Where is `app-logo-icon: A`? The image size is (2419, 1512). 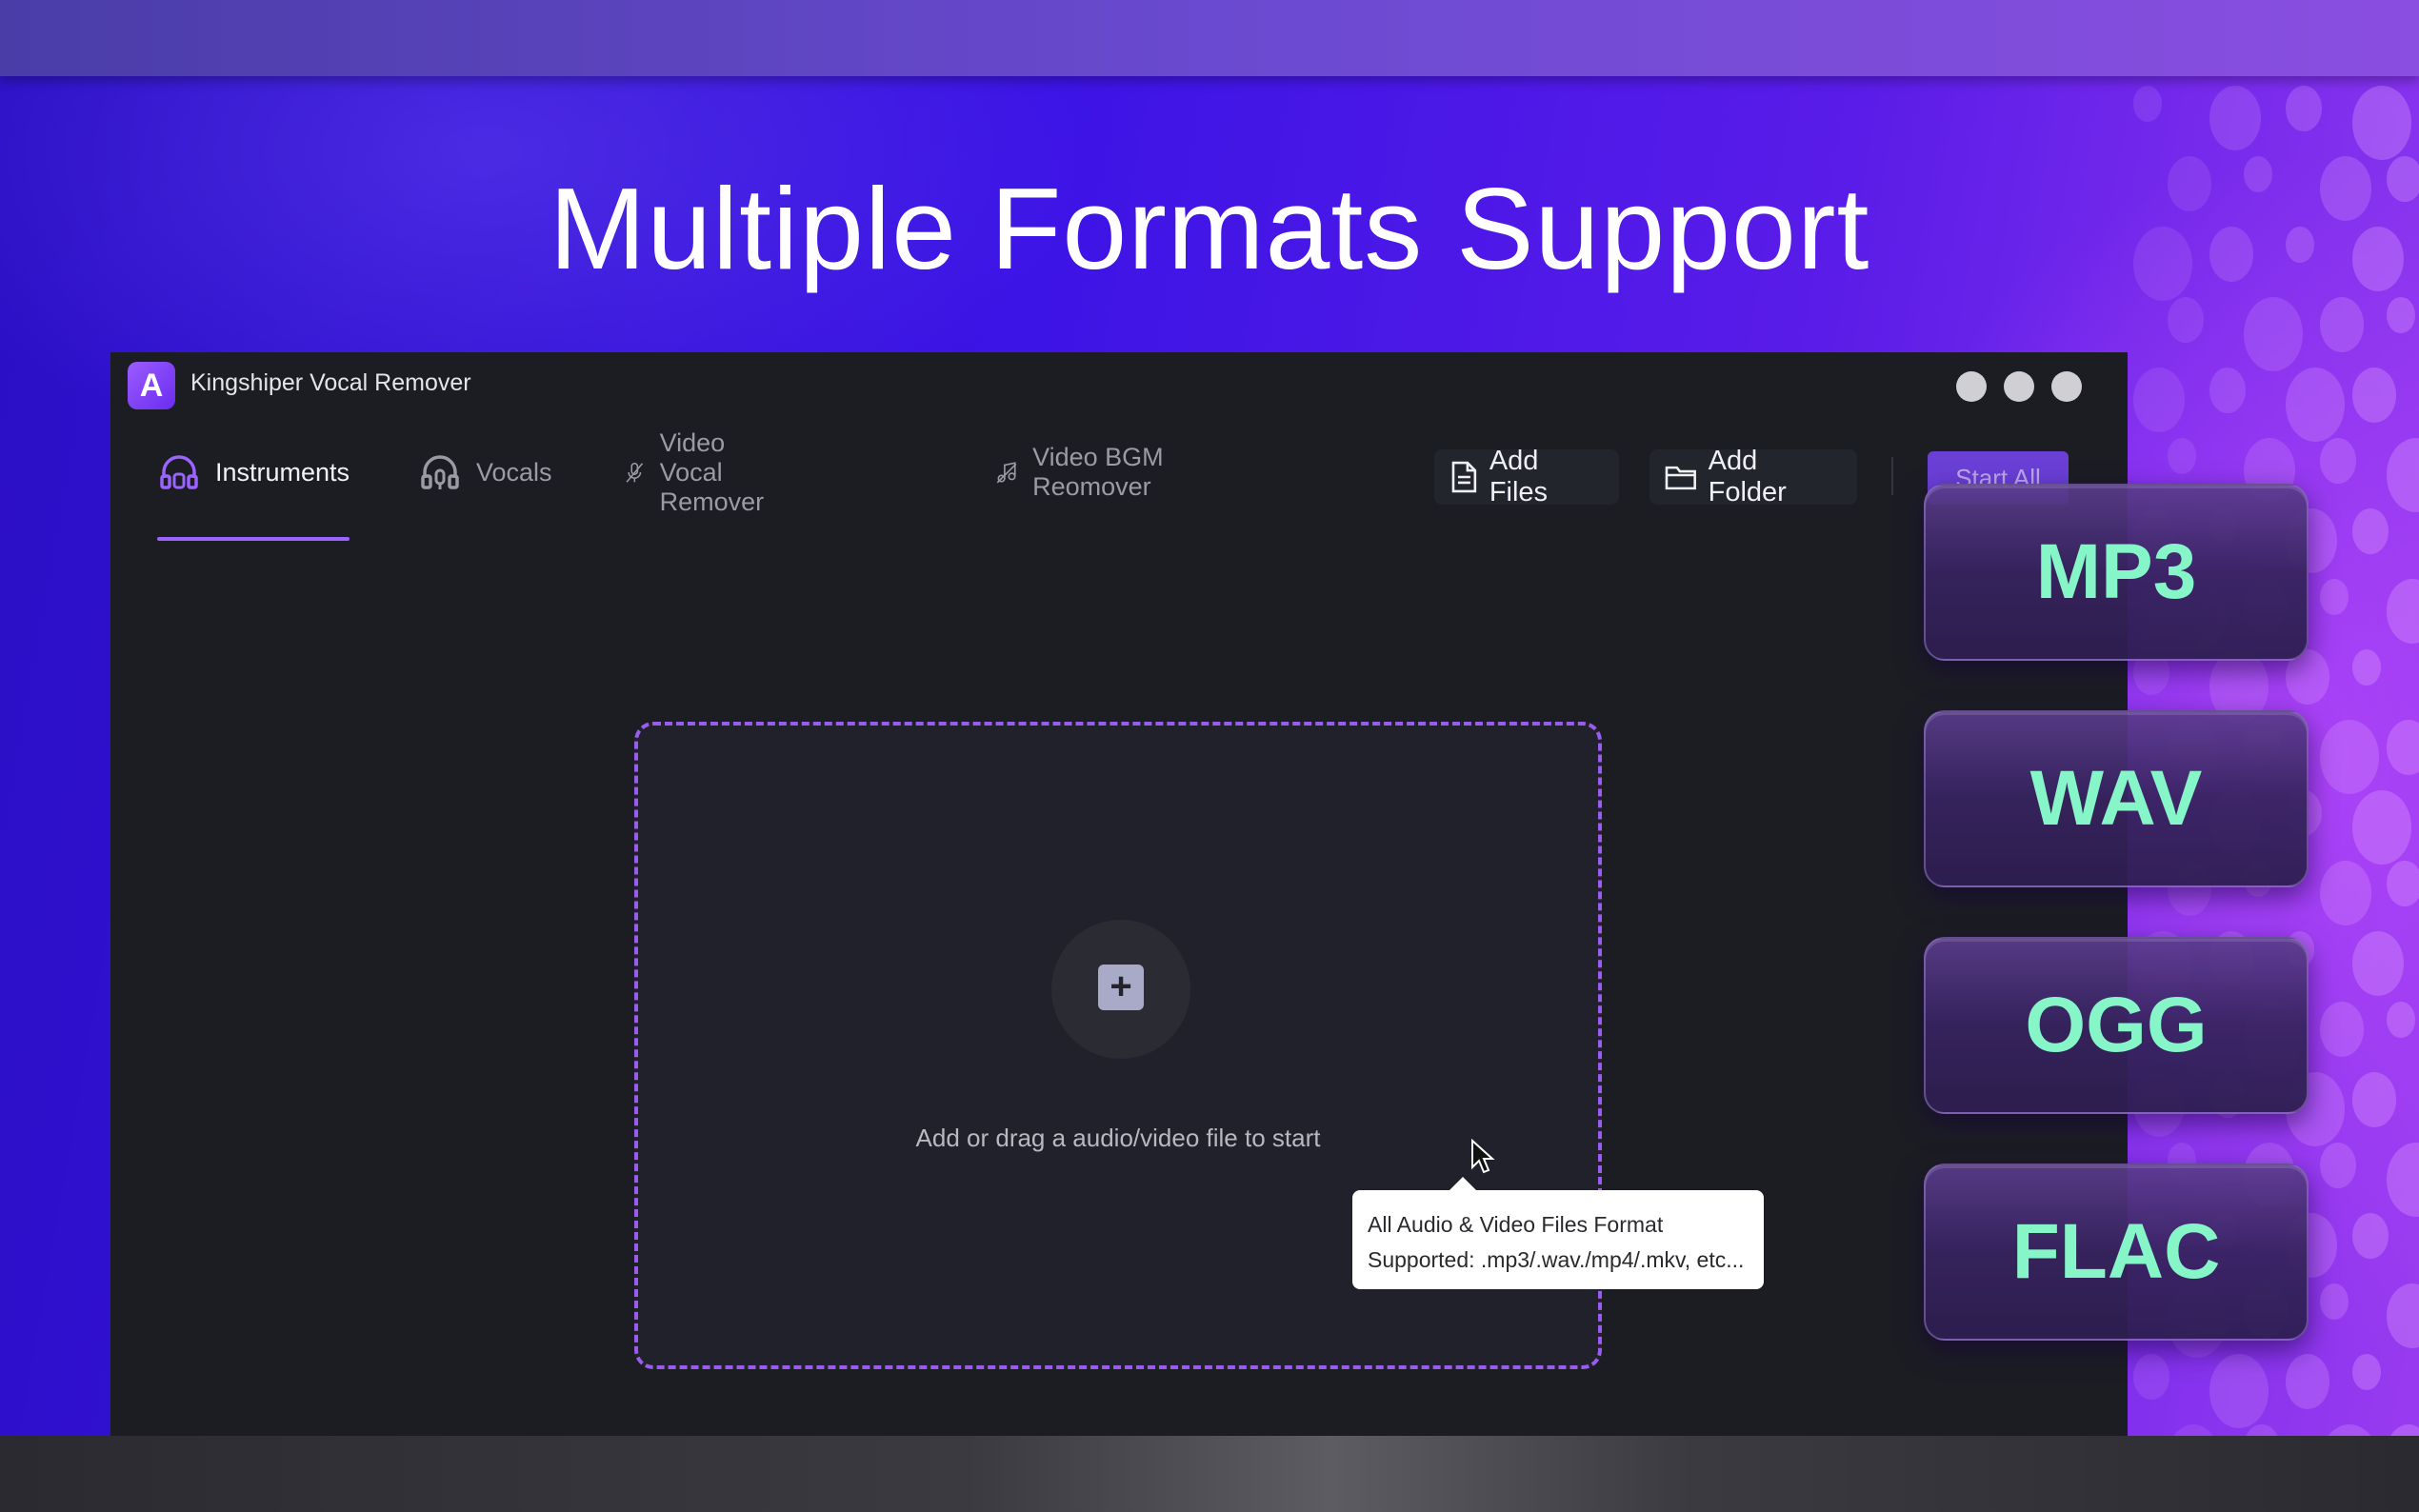 app-logo-icon: A is located at coordinates (151, 385).